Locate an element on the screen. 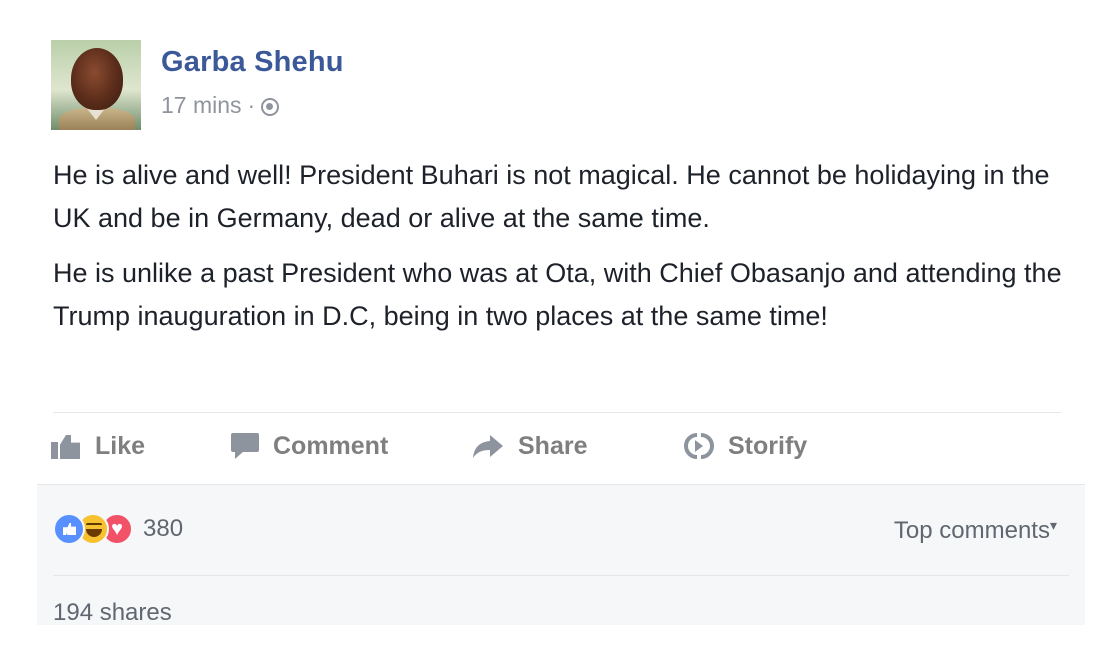 This screenshot has width=1120, height=658. like-reaction-icon is located at coordinates (69, 529).